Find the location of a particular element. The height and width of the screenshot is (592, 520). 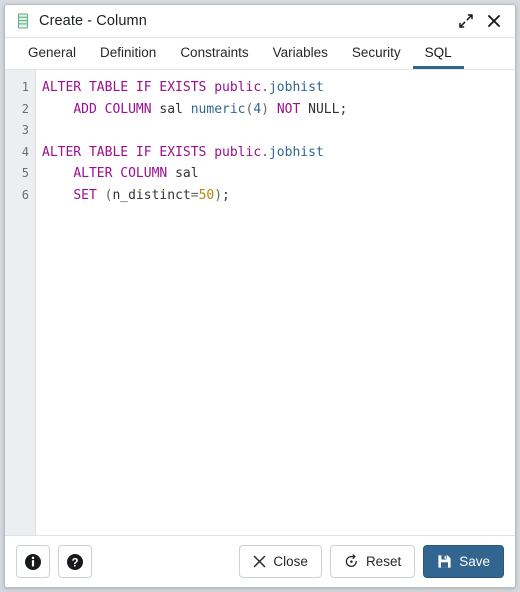

dialog-title: Create - Column is located at coordinates (93, 21).